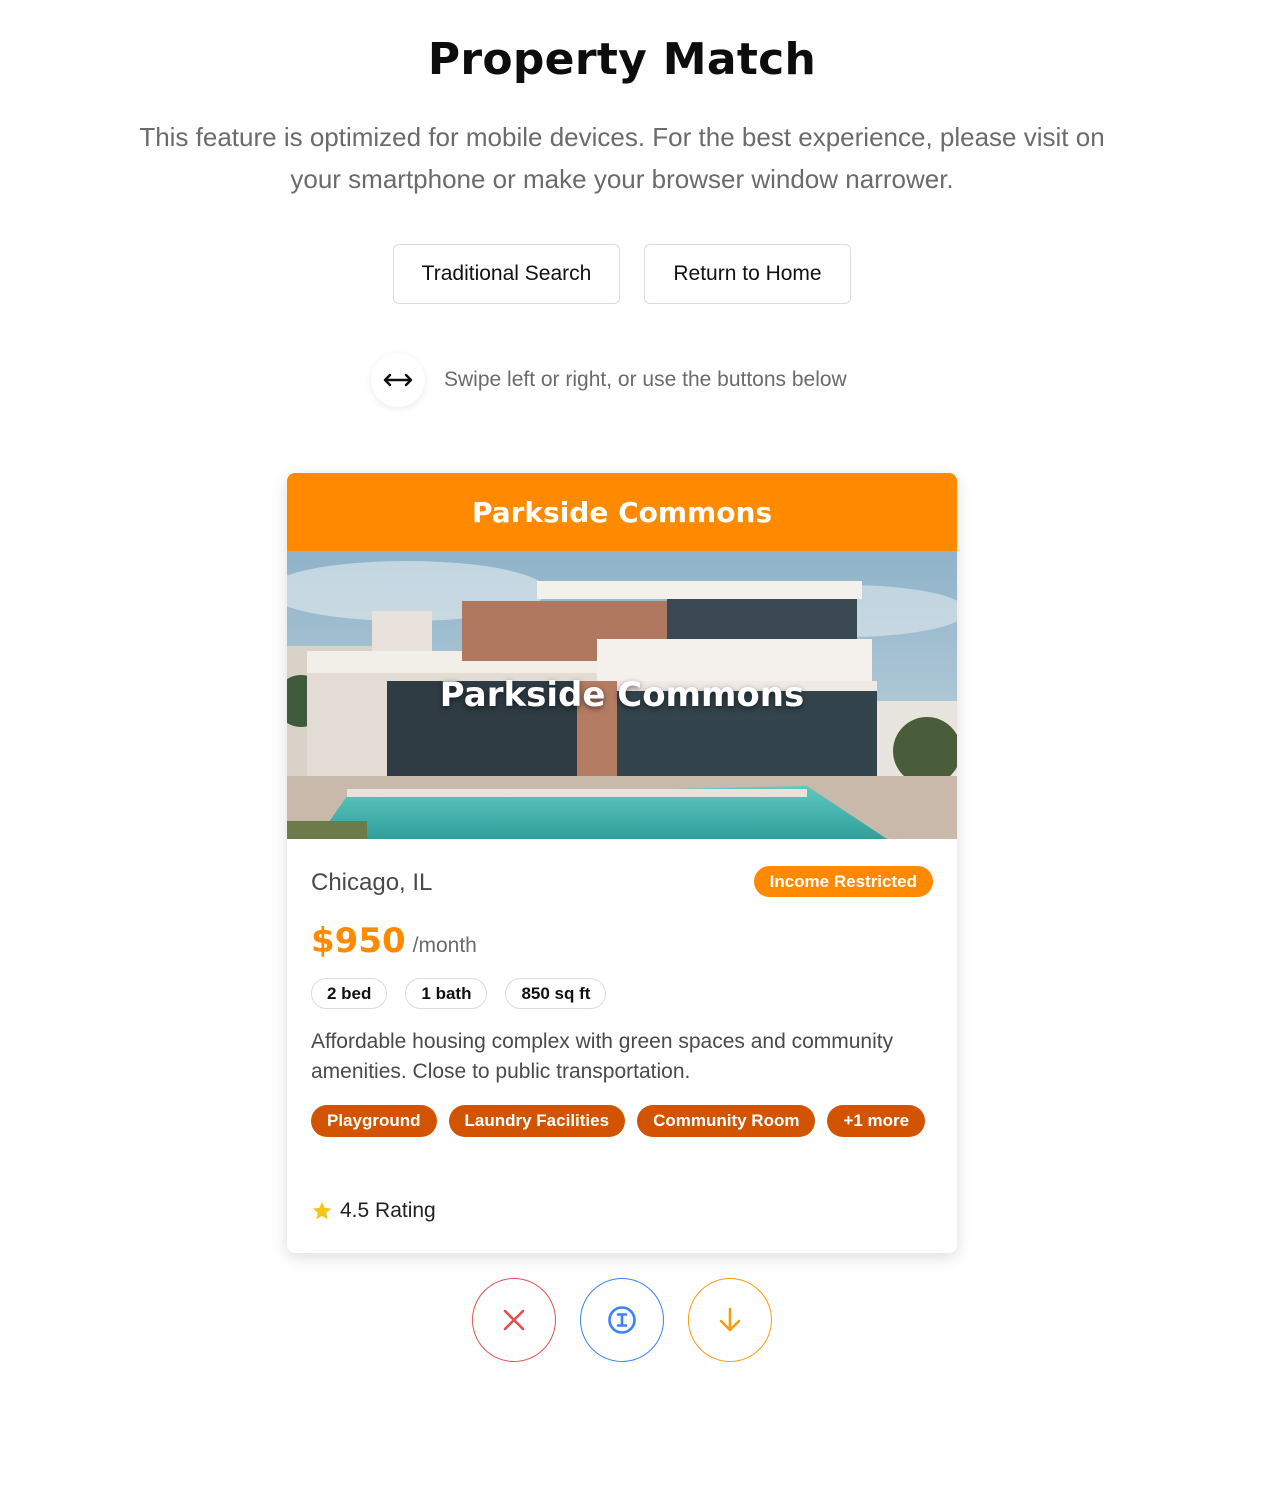 This screenshot has width=1269, height=1485. Describe the element at coordinates (876, 1121) in the screenshot. I see `more-amenities-tag: +1 more` at that location.